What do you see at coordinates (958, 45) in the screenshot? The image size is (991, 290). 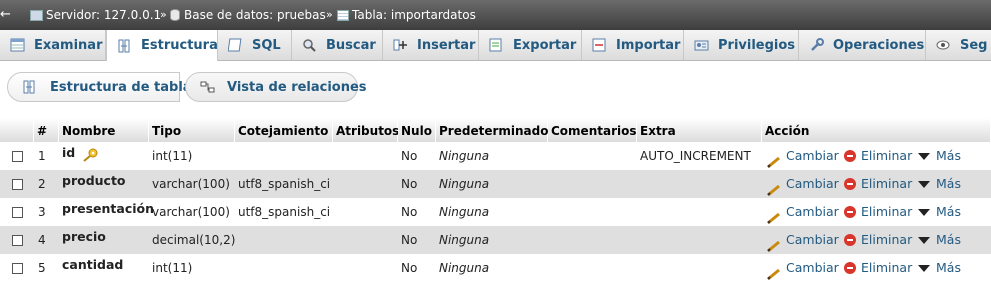 I see `tab-tracking: Seg` at bounding box center [958, 45].